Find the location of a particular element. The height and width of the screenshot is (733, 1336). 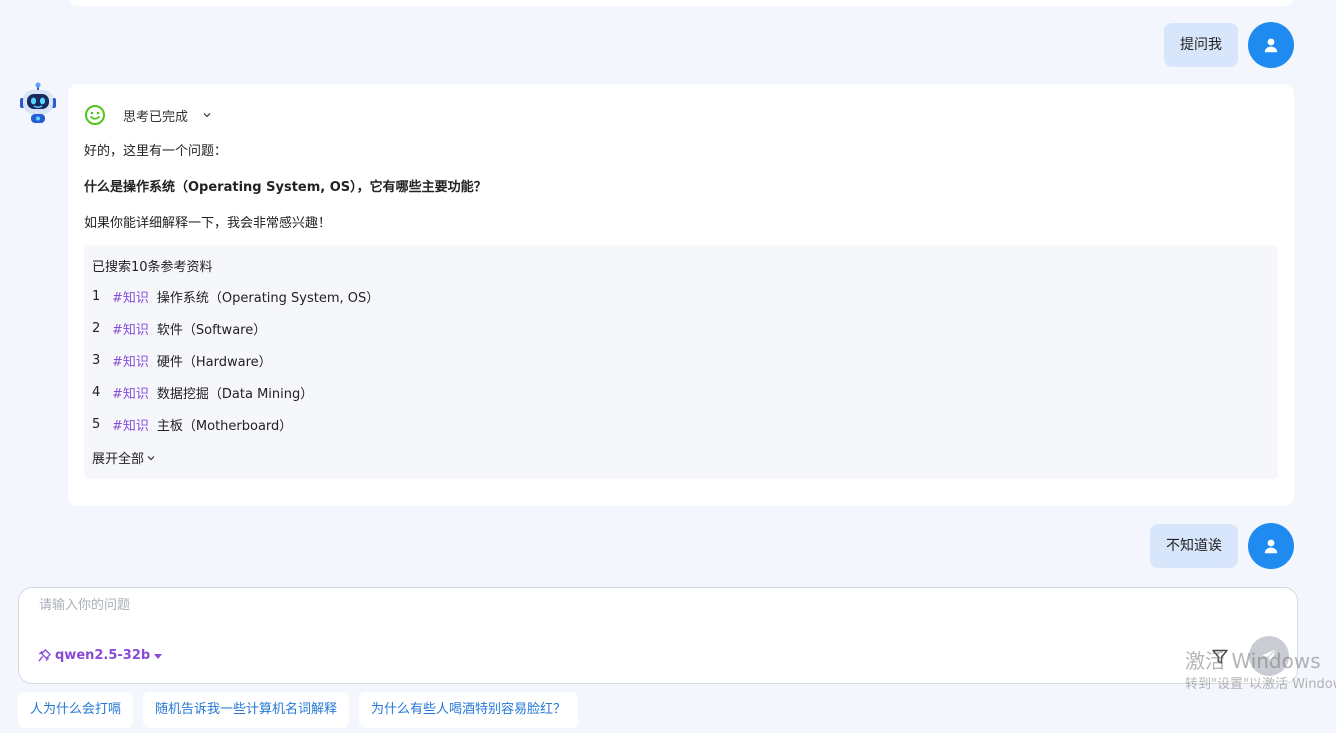

previous-message-card is located at coordinates (681, 3).